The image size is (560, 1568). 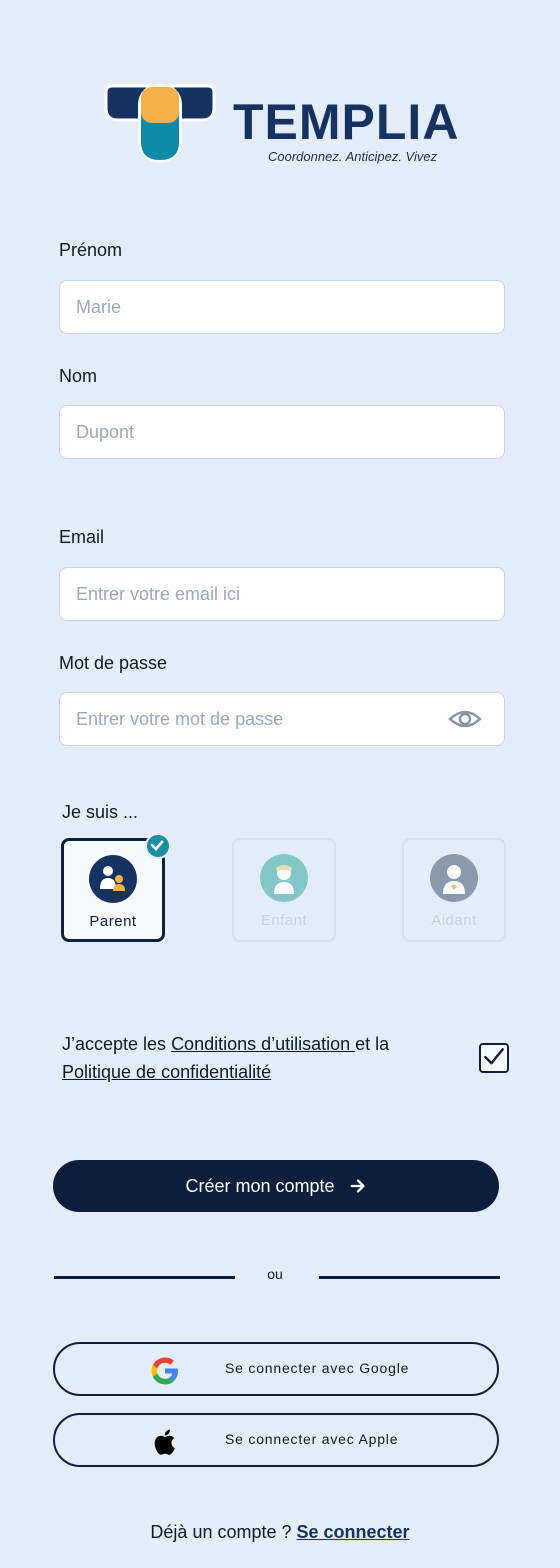 I want to click on brand-logo-icon, so click(x=160, y=123).